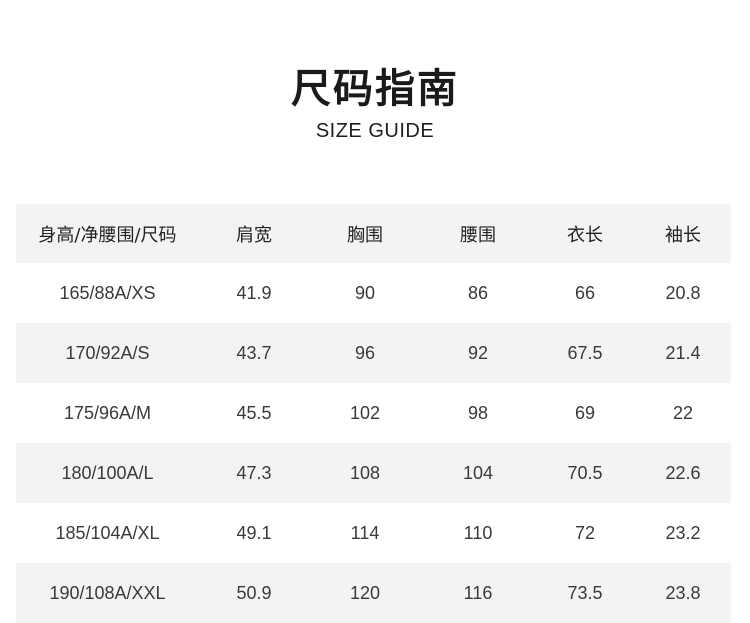  What do you see at coordinates (254, 532) in the screenshot?
I see `cell-shoulder: 49.1` at bounding box center [254, 532].